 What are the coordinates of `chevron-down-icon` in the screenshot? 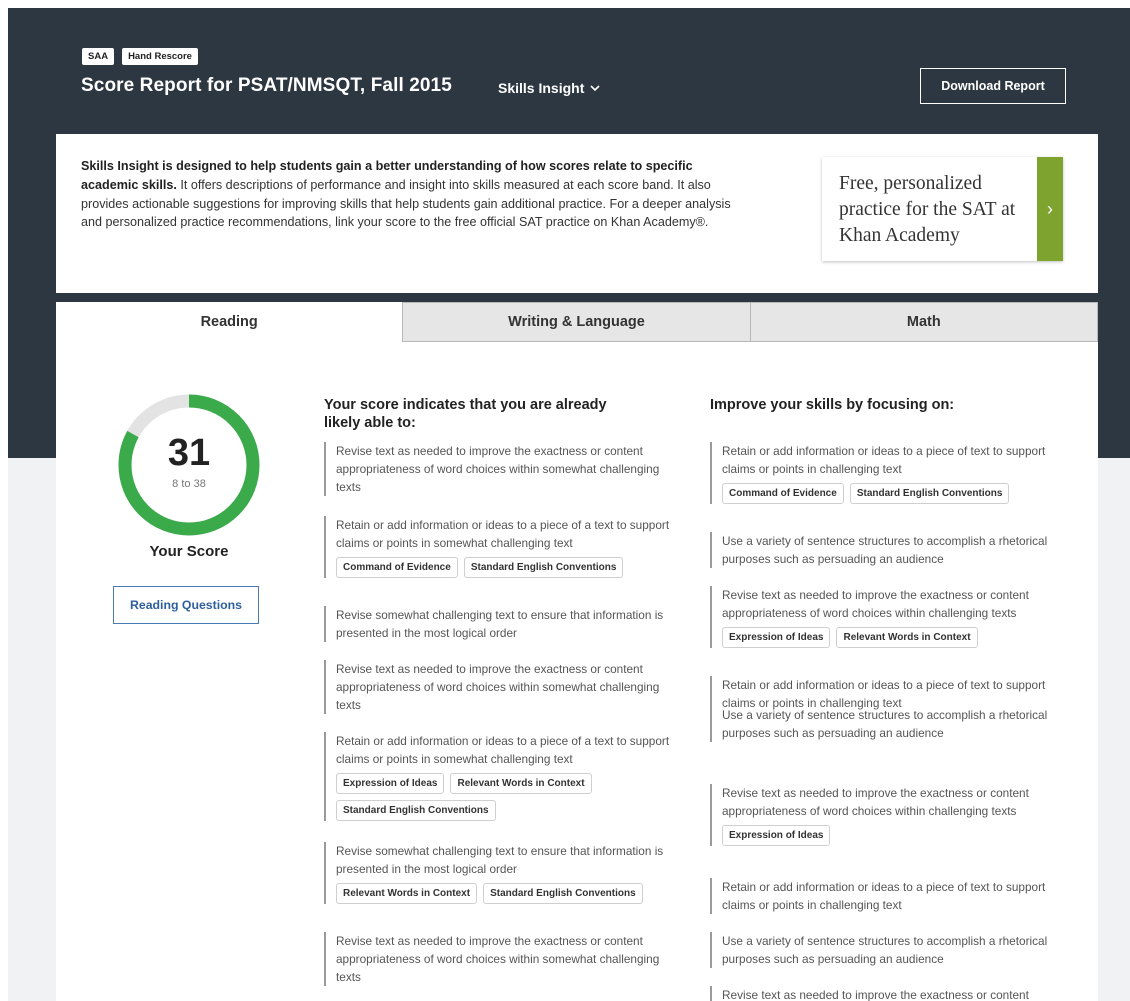 It's located at (595, 88).